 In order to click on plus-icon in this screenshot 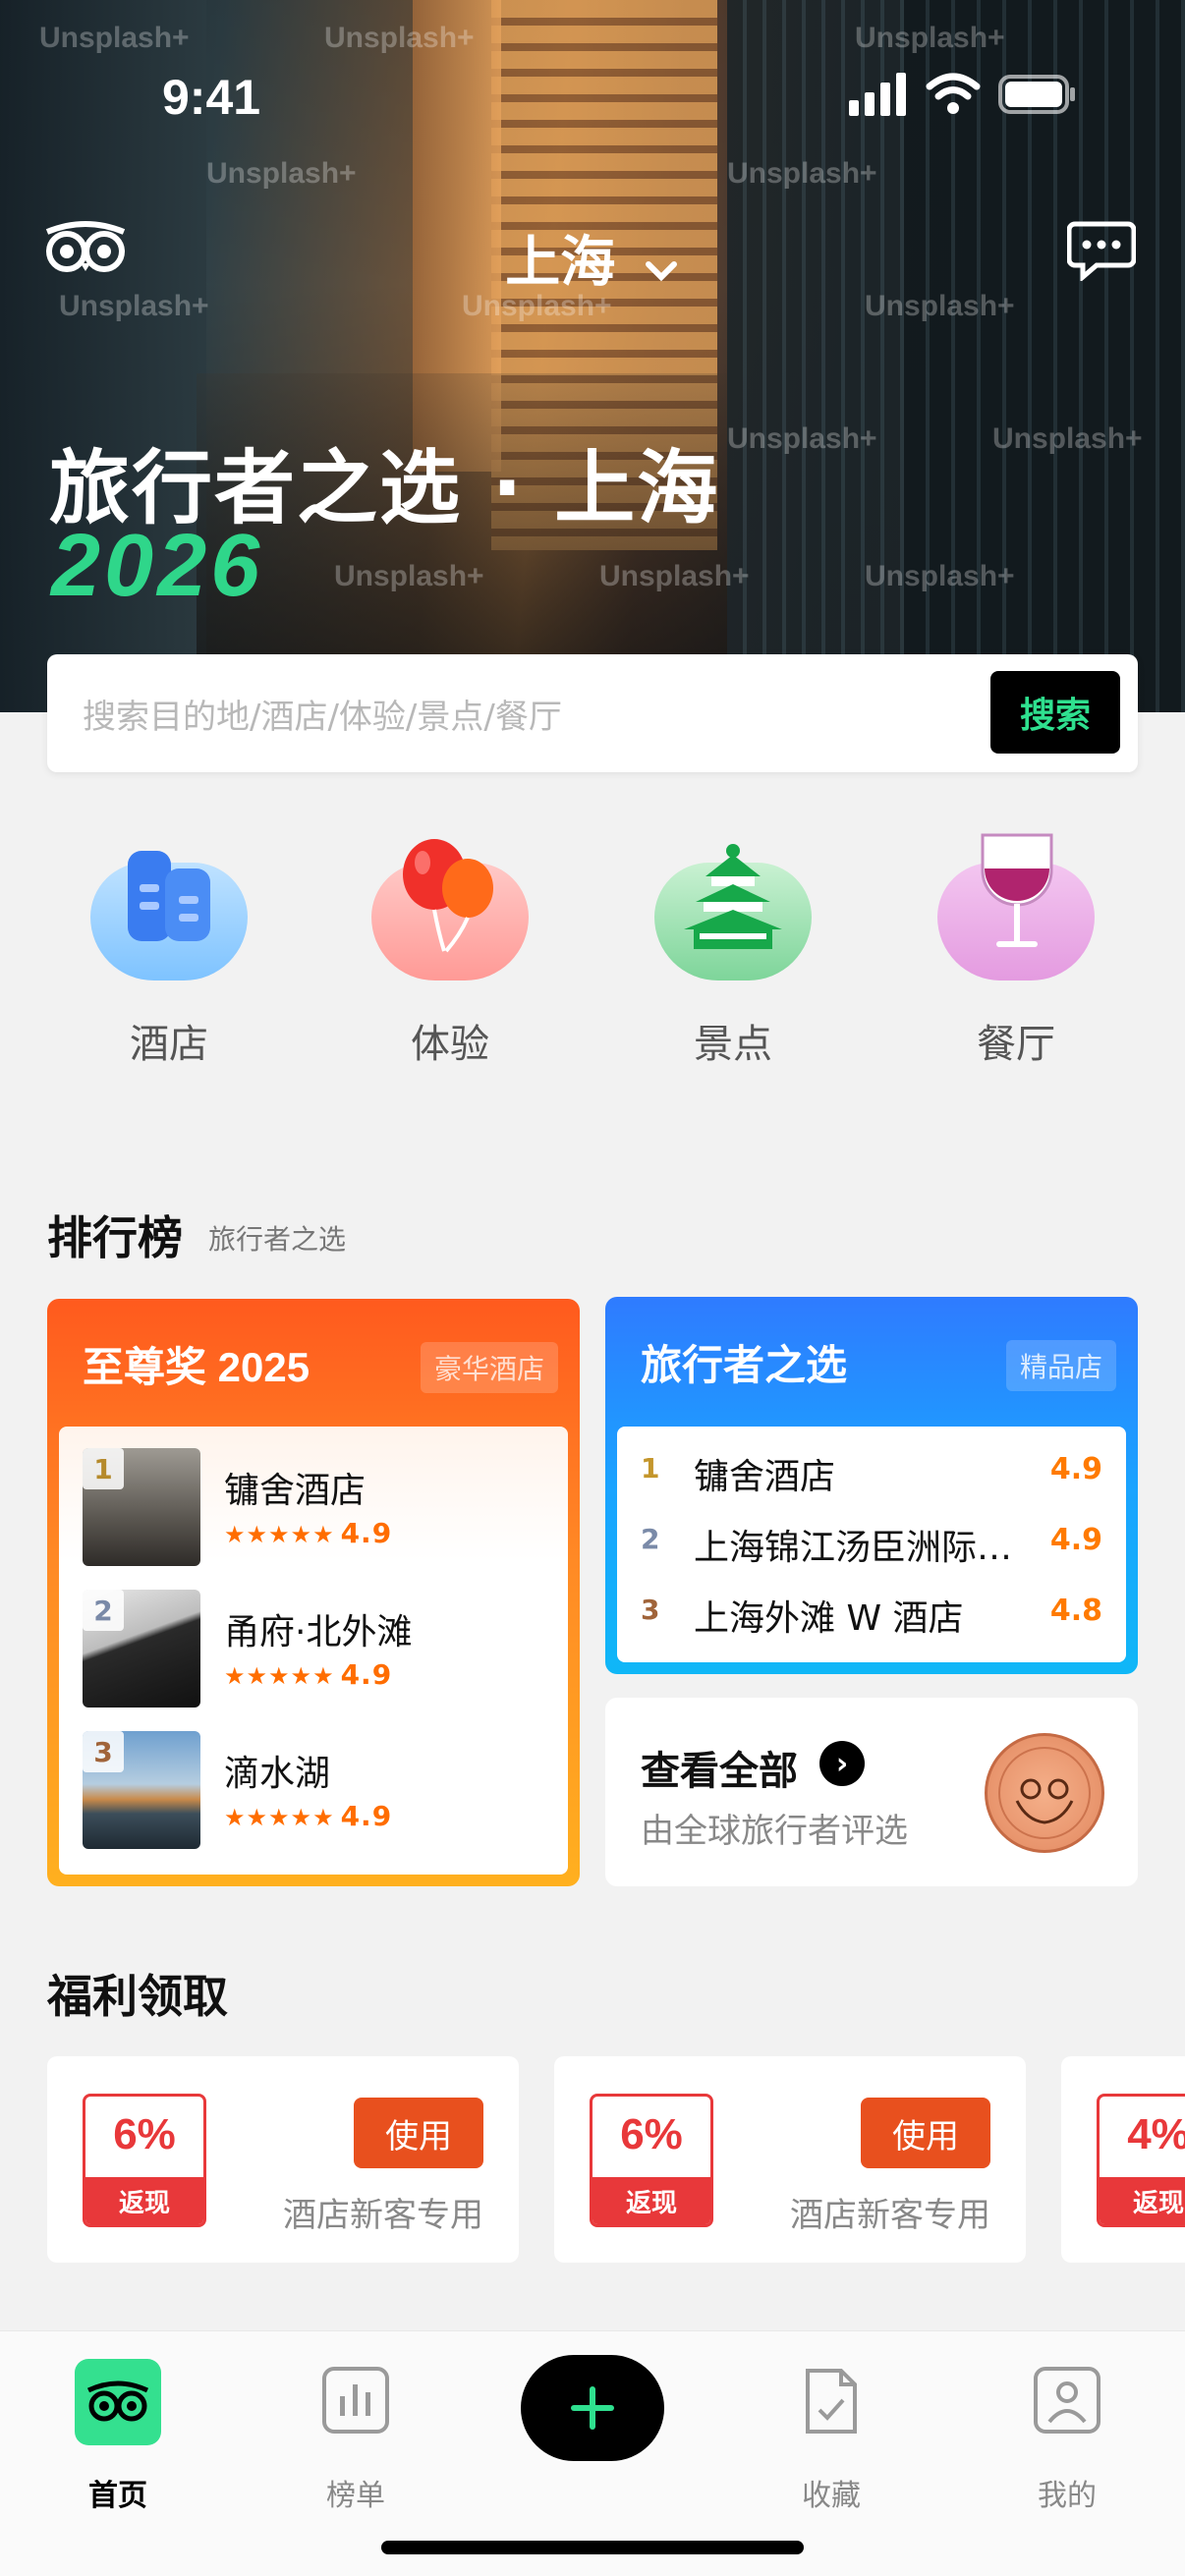, I will do `click(592, 2408)`.